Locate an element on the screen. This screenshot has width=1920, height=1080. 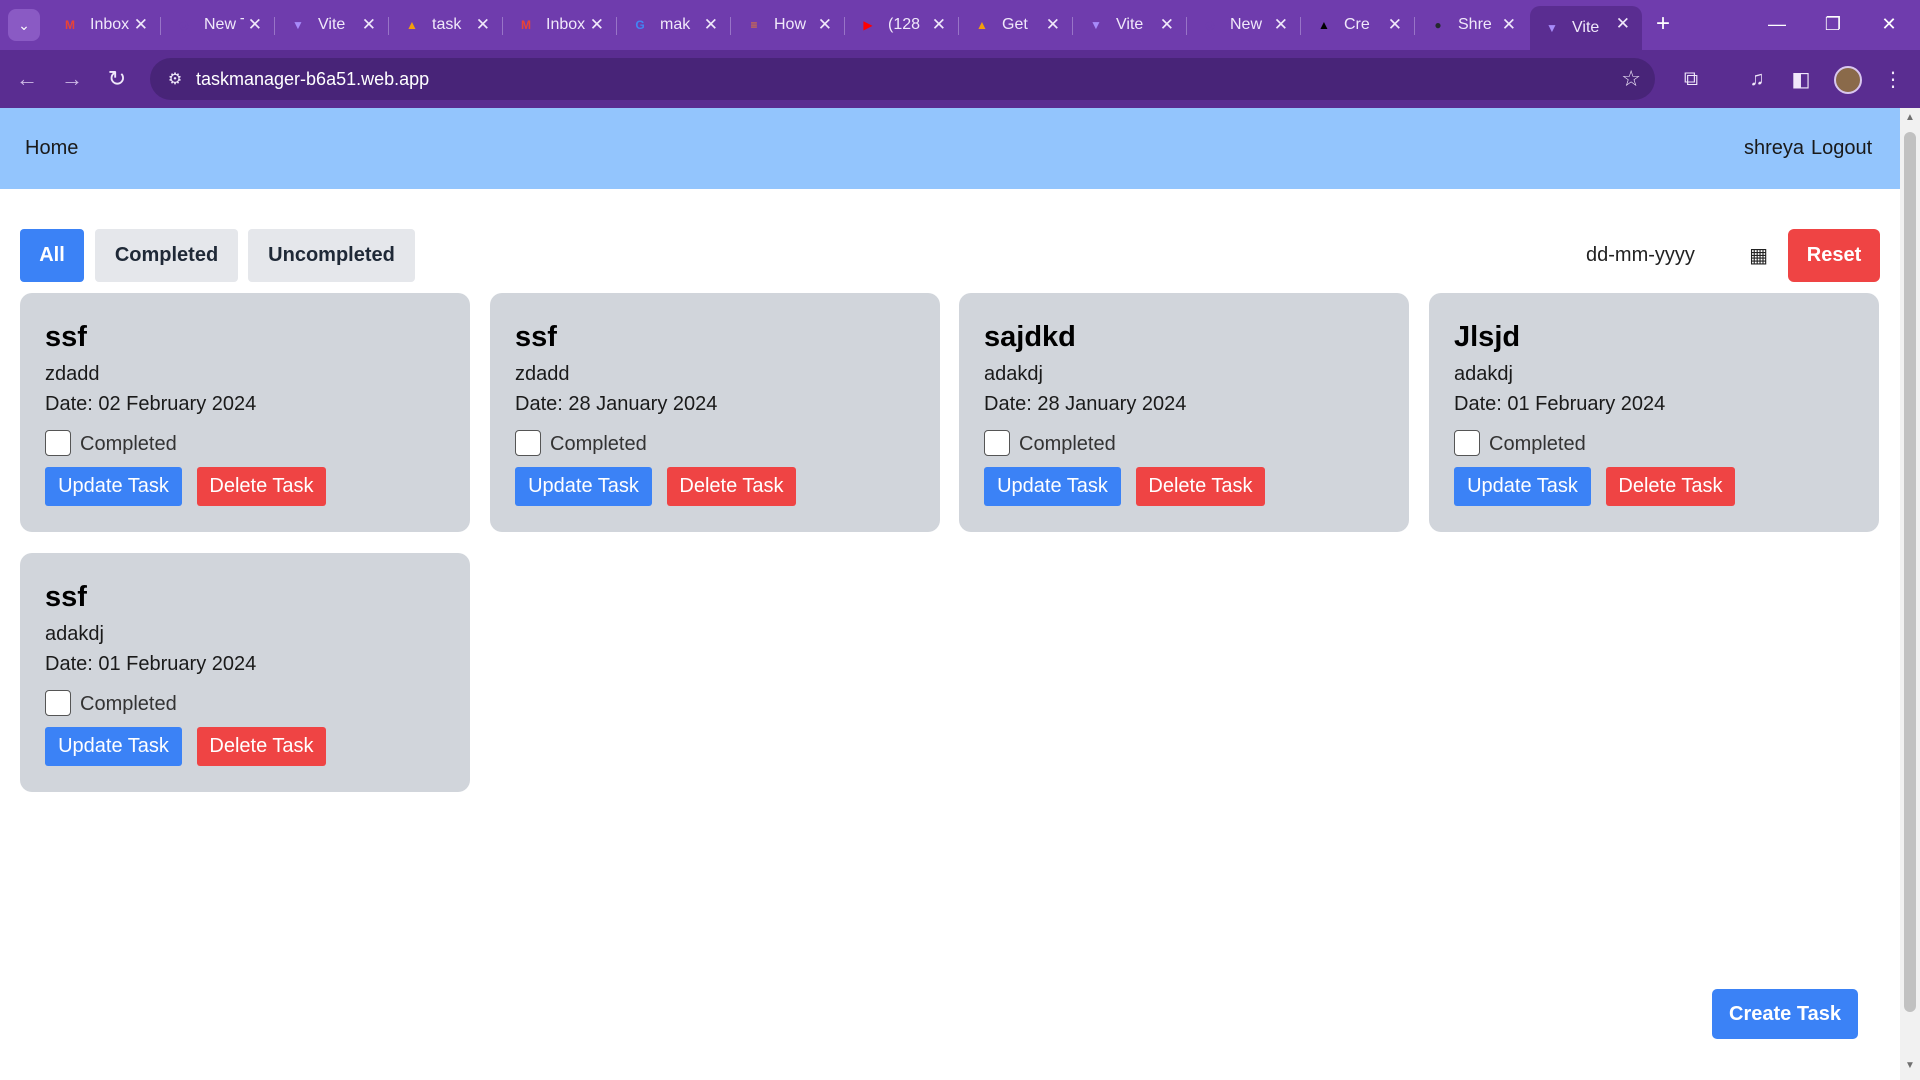
calendar-icon: ▦ is located at coordinates (1758, 255).